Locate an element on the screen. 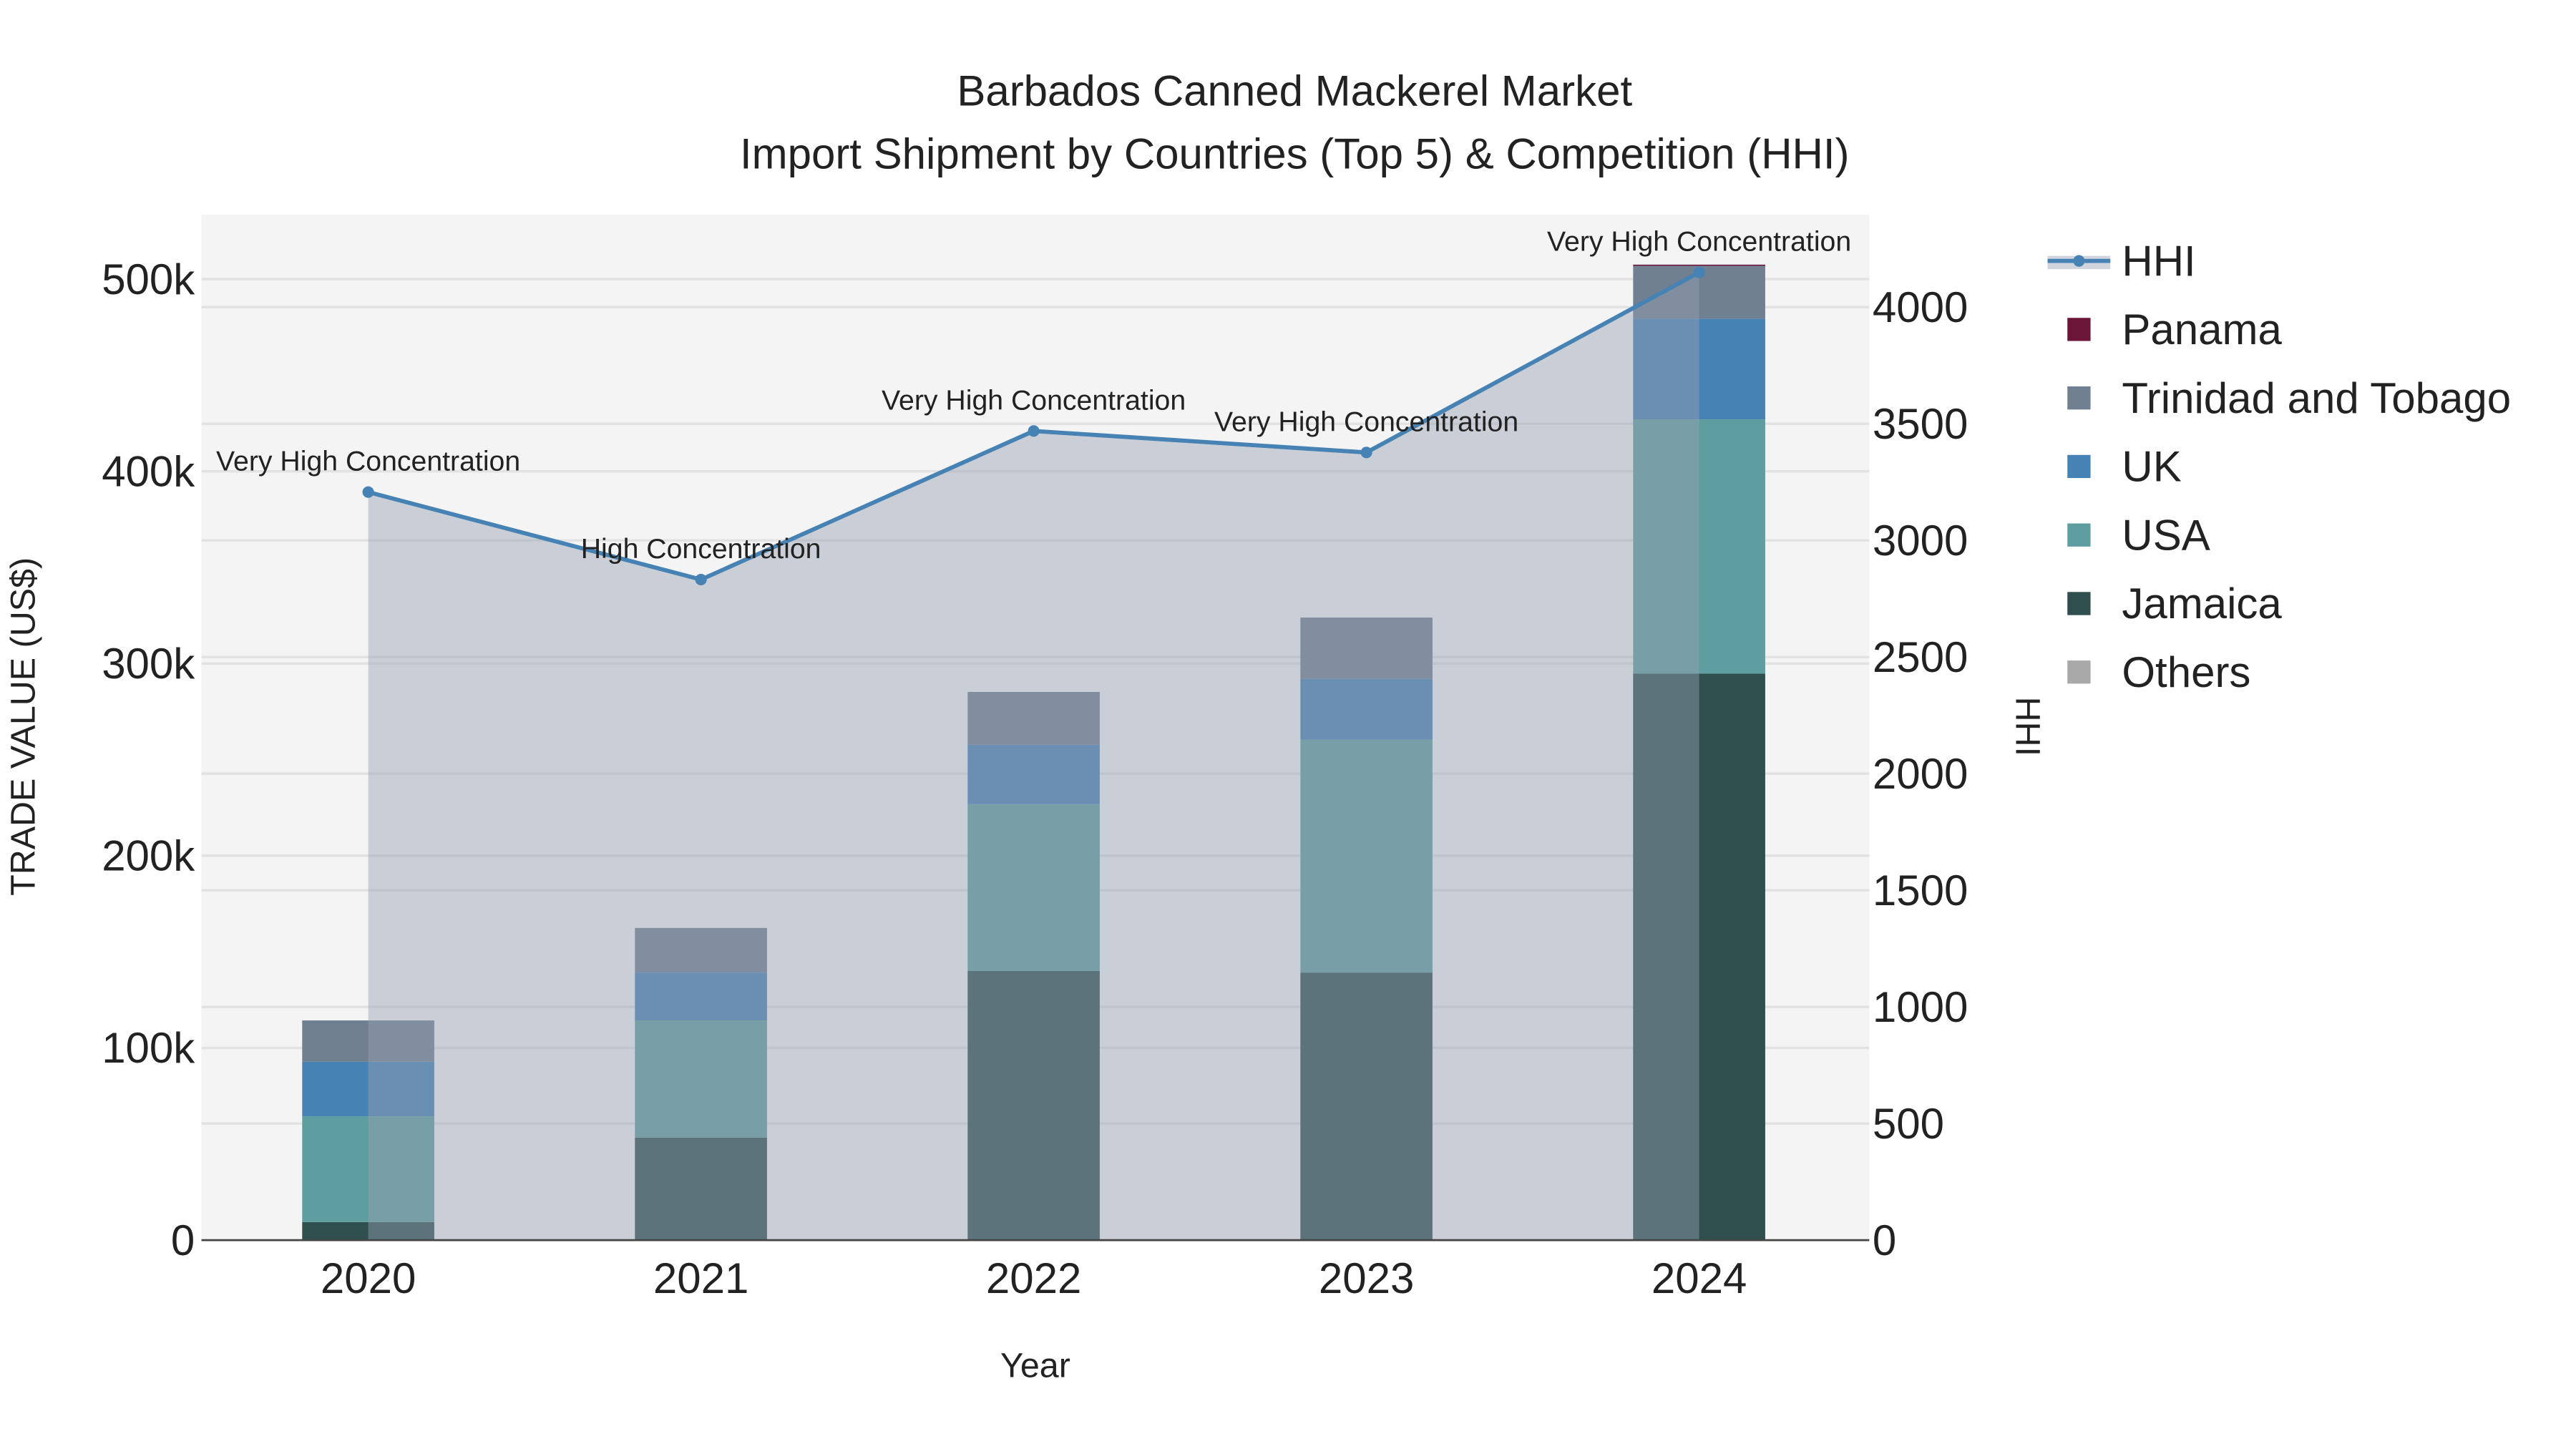  x-tick-label: 2024 is located at coordinates (1699, 1278).